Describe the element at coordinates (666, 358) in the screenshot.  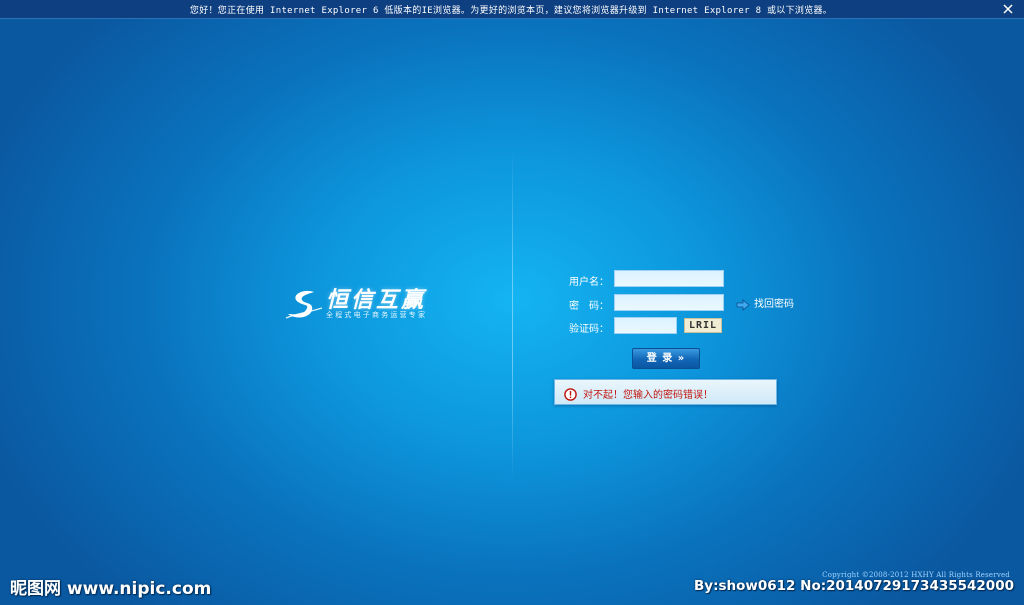
I see `login-button: 登 录 »` at that location.